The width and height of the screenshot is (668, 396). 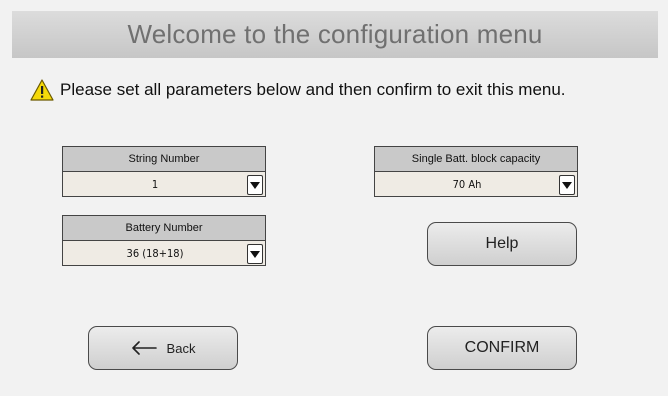 What do you see at coordinates (163, 348) in the screenshot?
I see `back-button: Back` at bounding box center [163, 348].